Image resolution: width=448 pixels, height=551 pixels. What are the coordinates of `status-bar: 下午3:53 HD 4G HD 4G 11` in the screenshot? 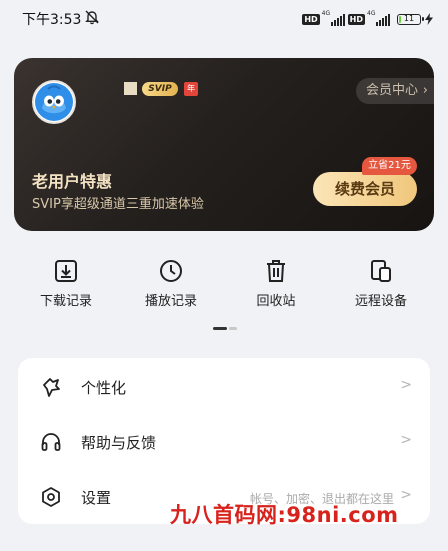 It's located at (224, 18).